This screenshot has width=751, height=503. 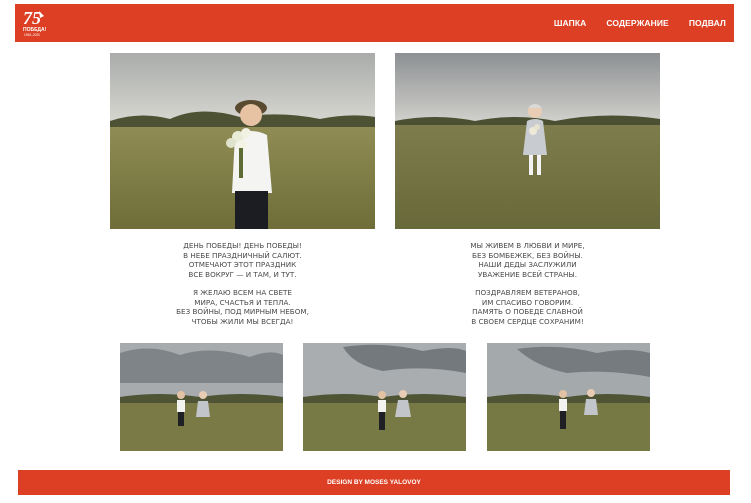 I want to click on nav-link-content: СОДЕРЖАНИЕ, so click(x=637, y=23).